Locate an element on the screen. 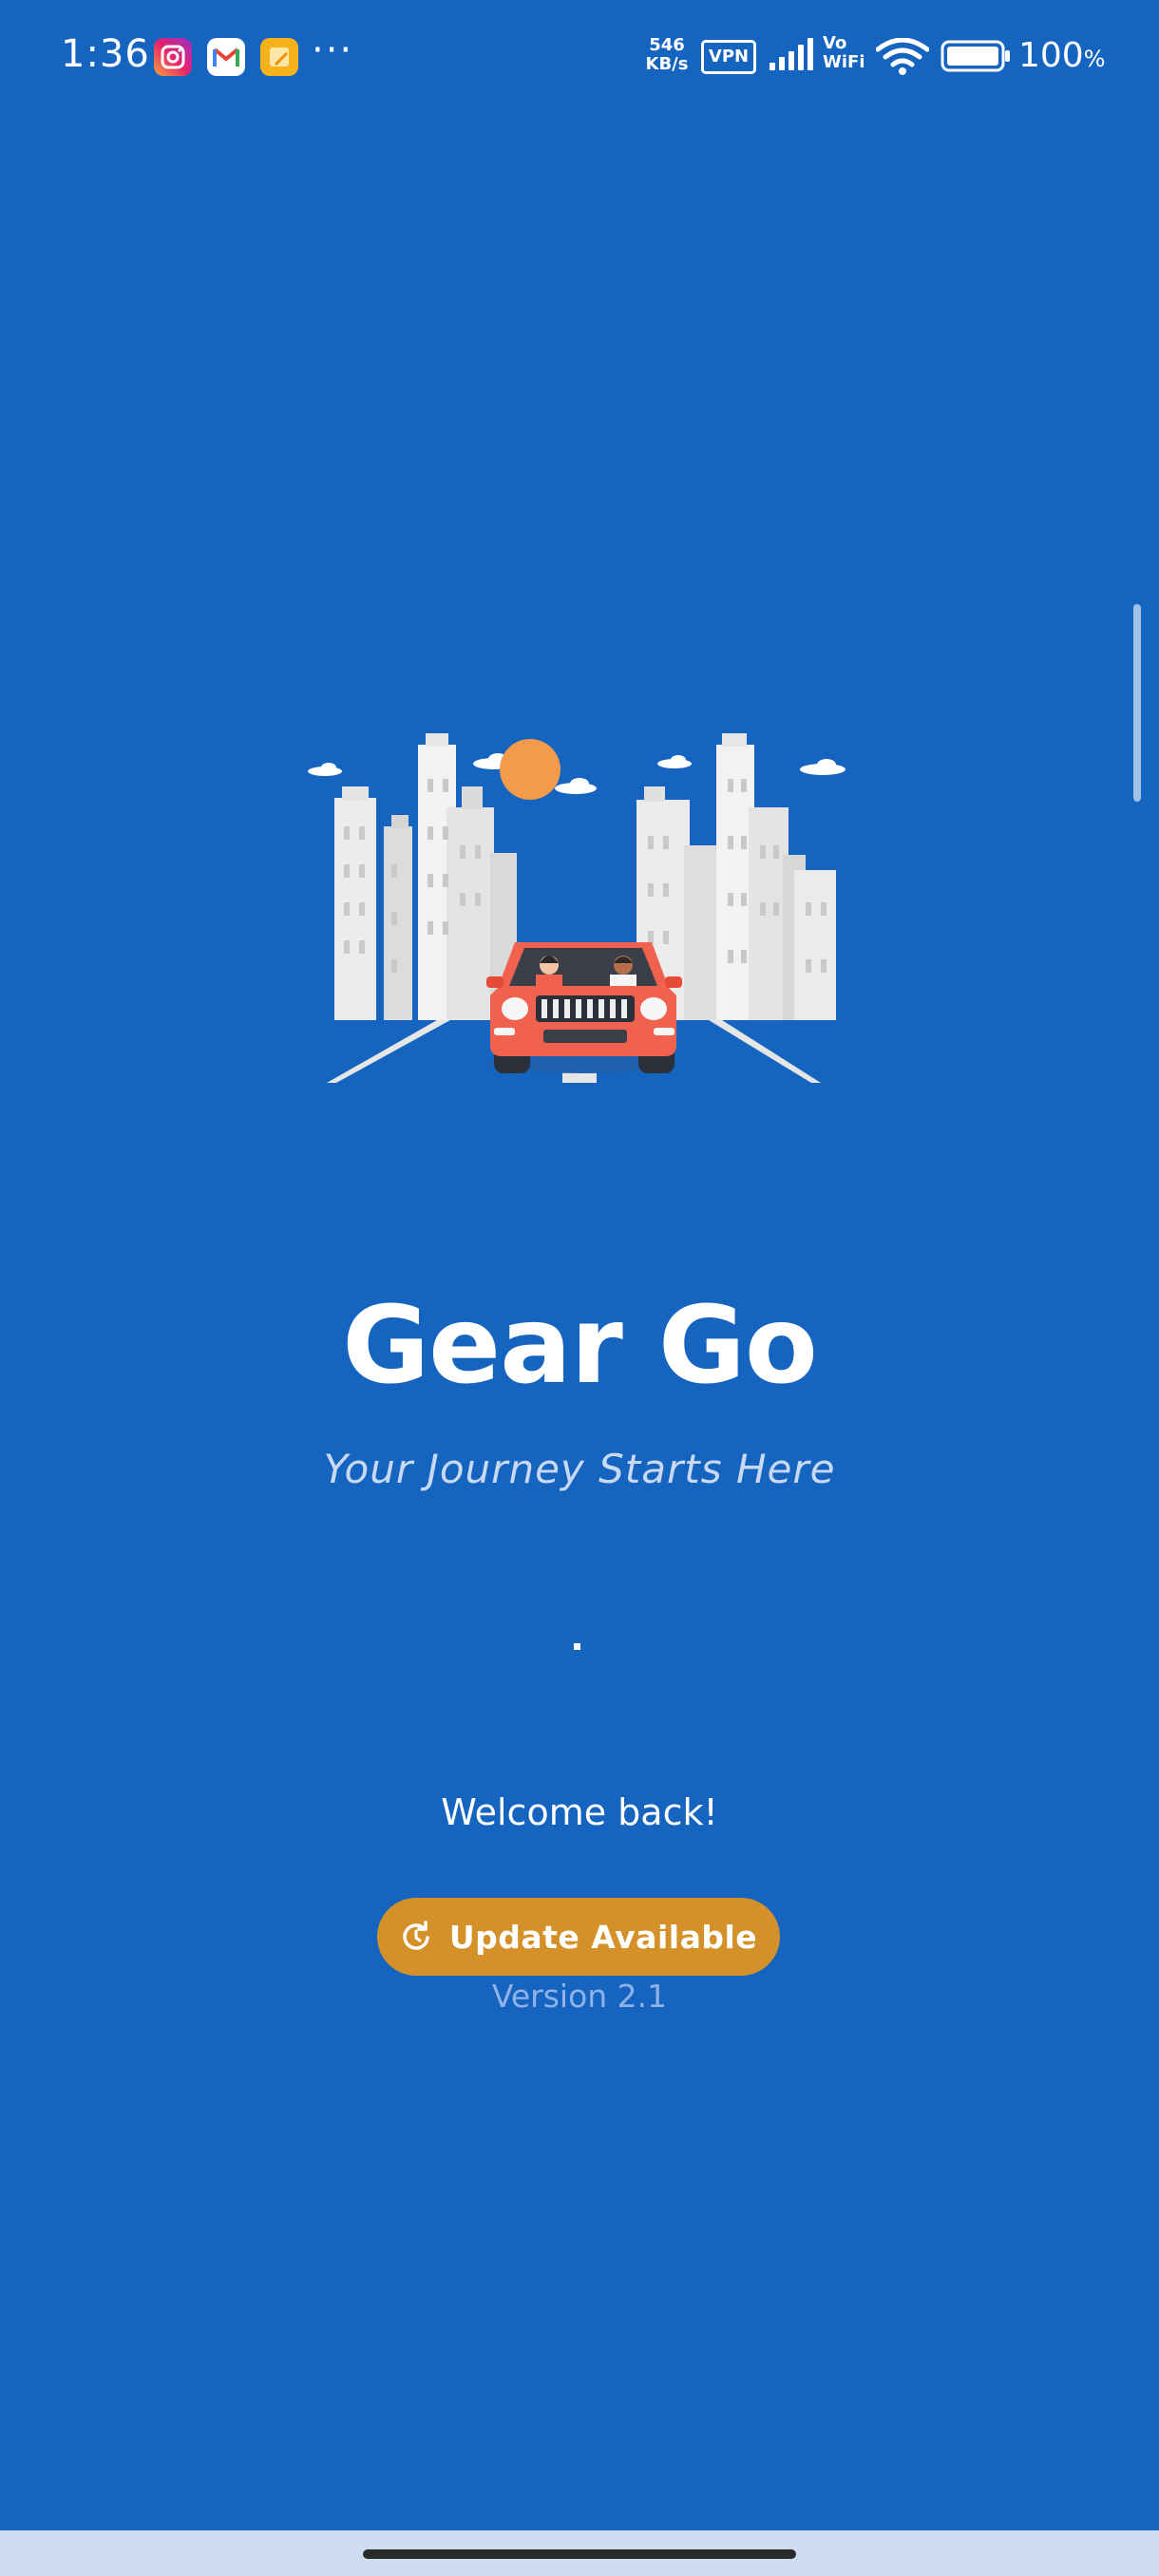  scroll-indicator is located at coordinates (1137, 703).